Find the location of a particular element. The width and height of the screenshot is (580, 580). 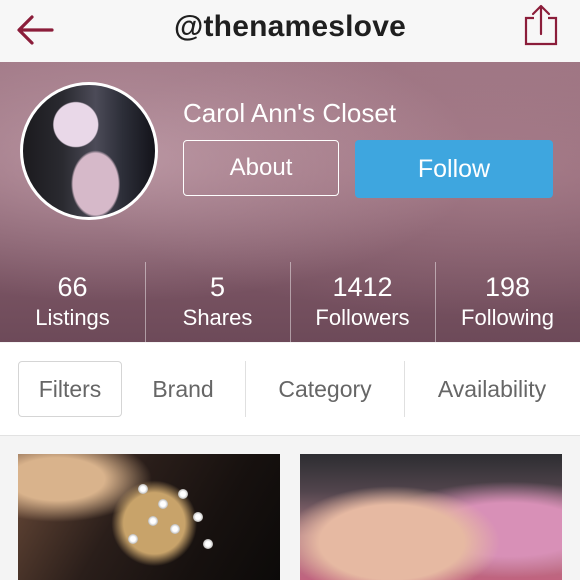

stat-following: 198 Following is located at coordinates (507, 302).